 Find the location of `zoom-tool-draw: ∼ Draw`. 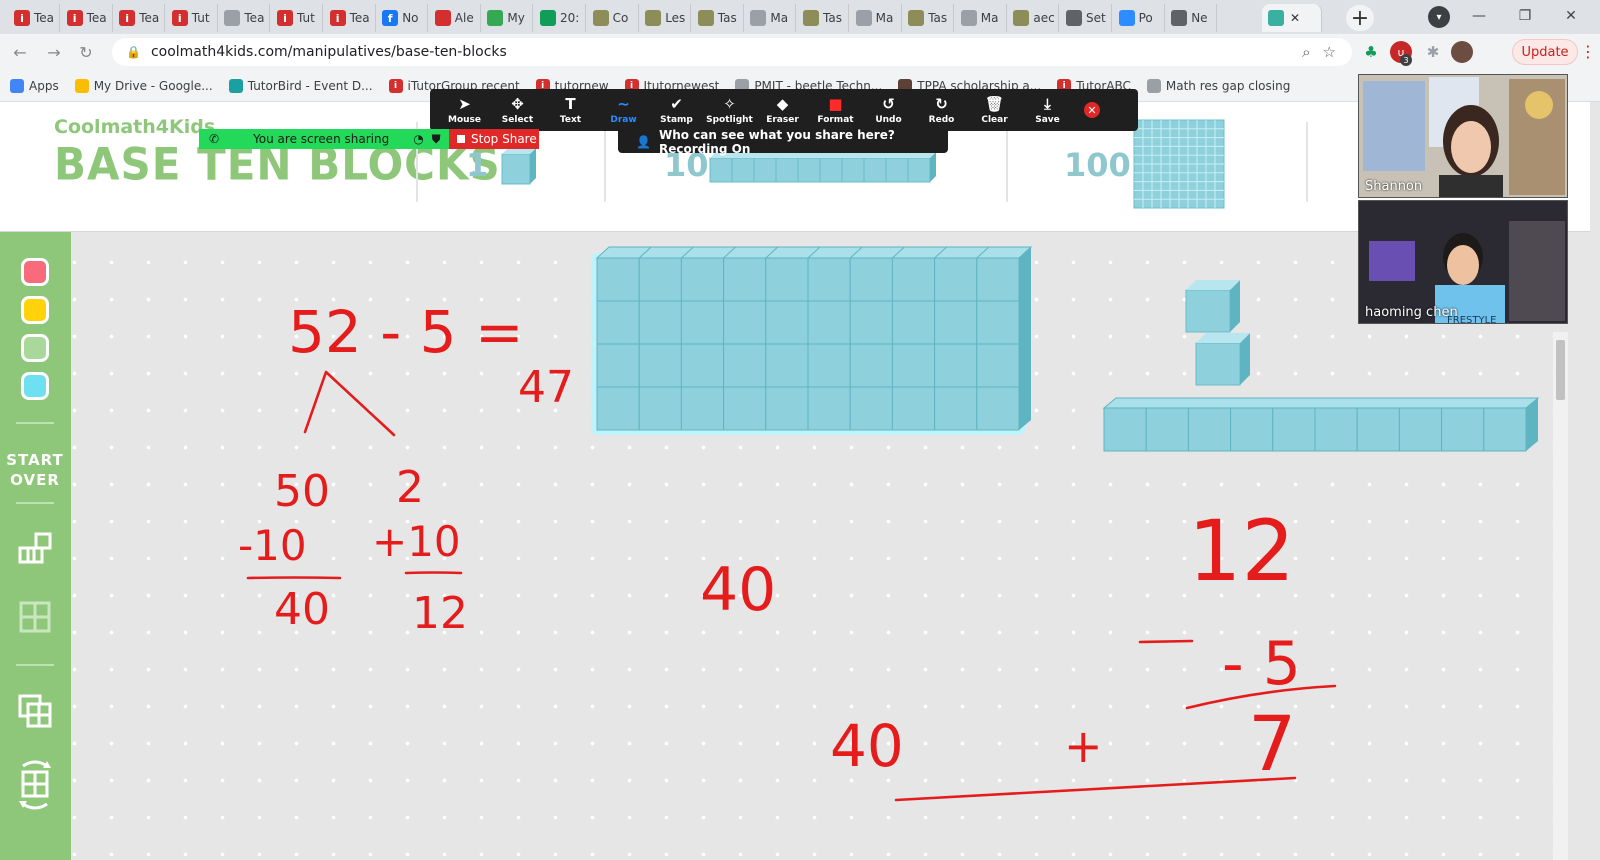

zoom-tool-draw: ∼ Draw is located at coordinates (623, 110).